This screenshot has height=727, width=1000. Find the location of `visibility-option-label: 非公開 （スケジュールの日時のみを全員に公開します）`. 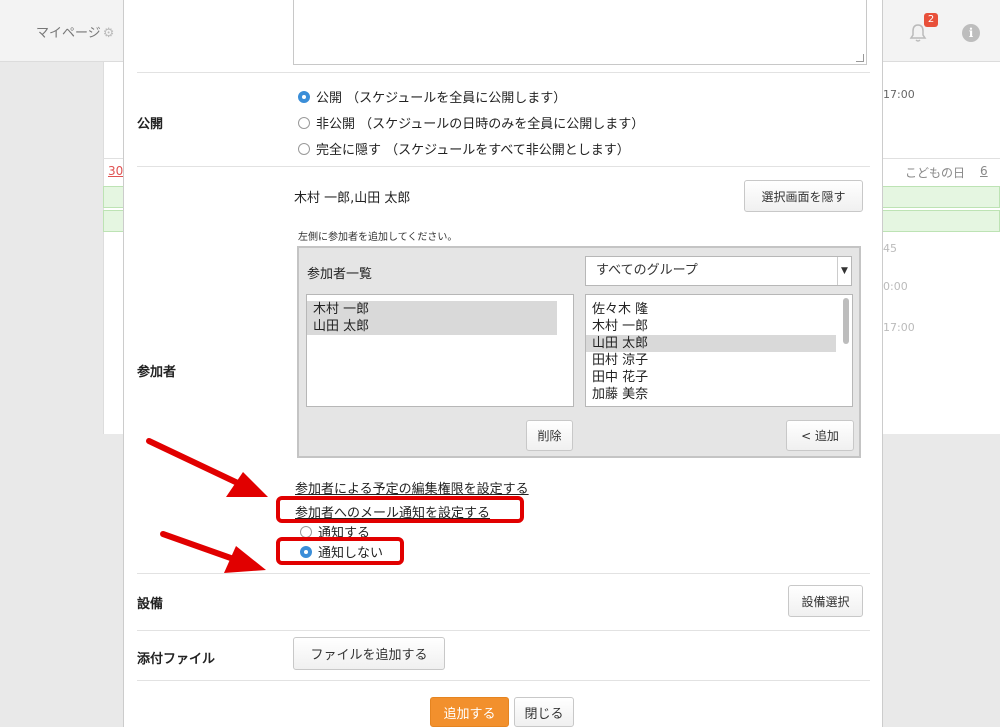

visibility-option-label: 非公開 （スケジュールの日時のみを全員に公開します） is located at coordinates (480, 124).